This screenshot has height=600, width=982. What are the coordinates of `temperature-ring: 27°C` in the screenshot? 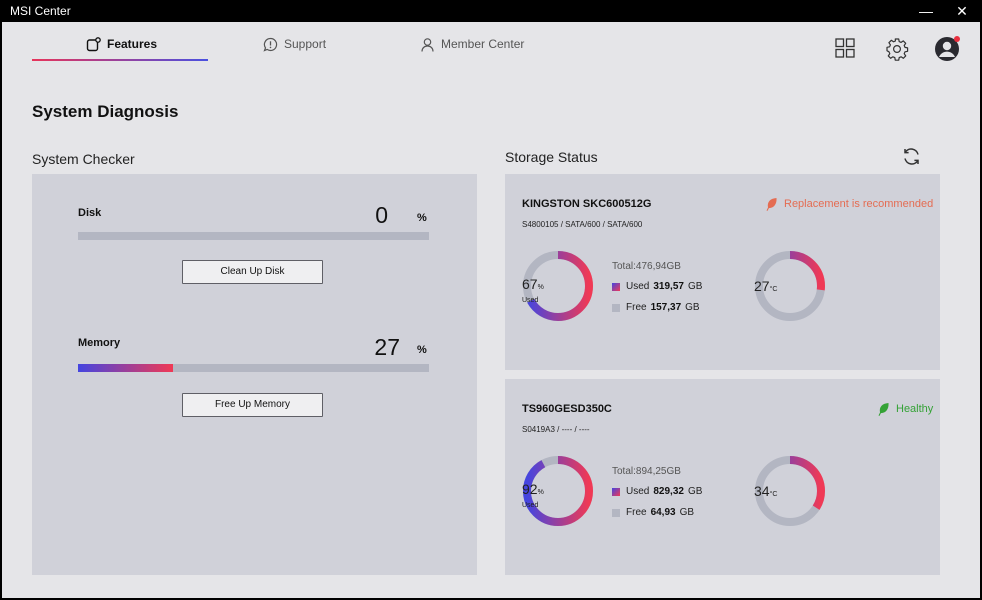 It's located at (790, 286).